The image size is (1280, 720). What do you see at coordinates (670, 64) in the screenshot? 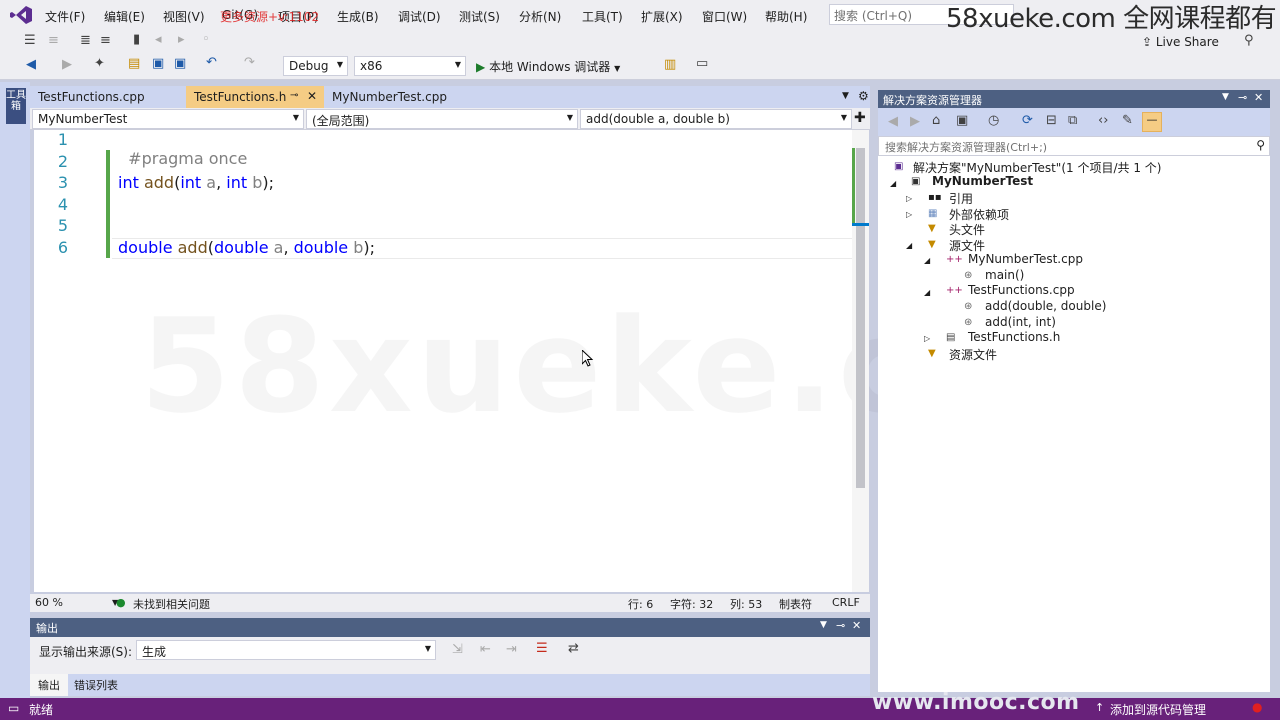
I see `find-in-files-icon: ▥` at bounding box center [670, 64].